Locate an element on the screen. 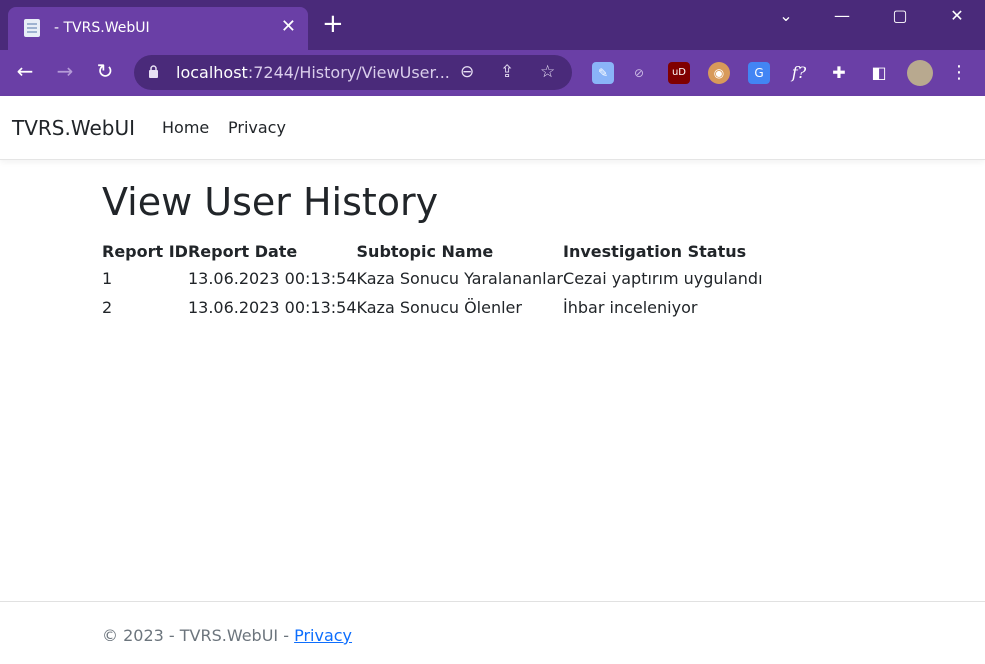 The image size is (985, 664). cell-report-id: 2 is located at coordinates (107, 307).